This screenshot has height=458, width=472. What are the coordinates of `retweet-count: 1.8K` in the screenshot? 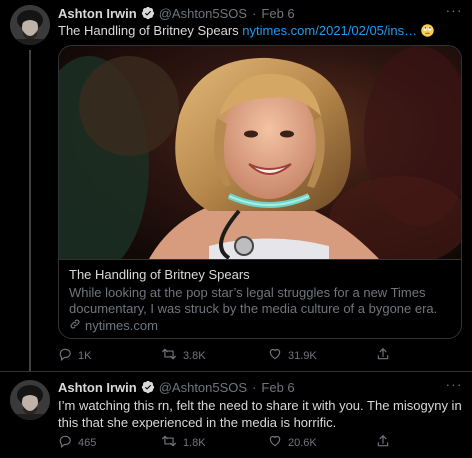 It's located at (194, 442).